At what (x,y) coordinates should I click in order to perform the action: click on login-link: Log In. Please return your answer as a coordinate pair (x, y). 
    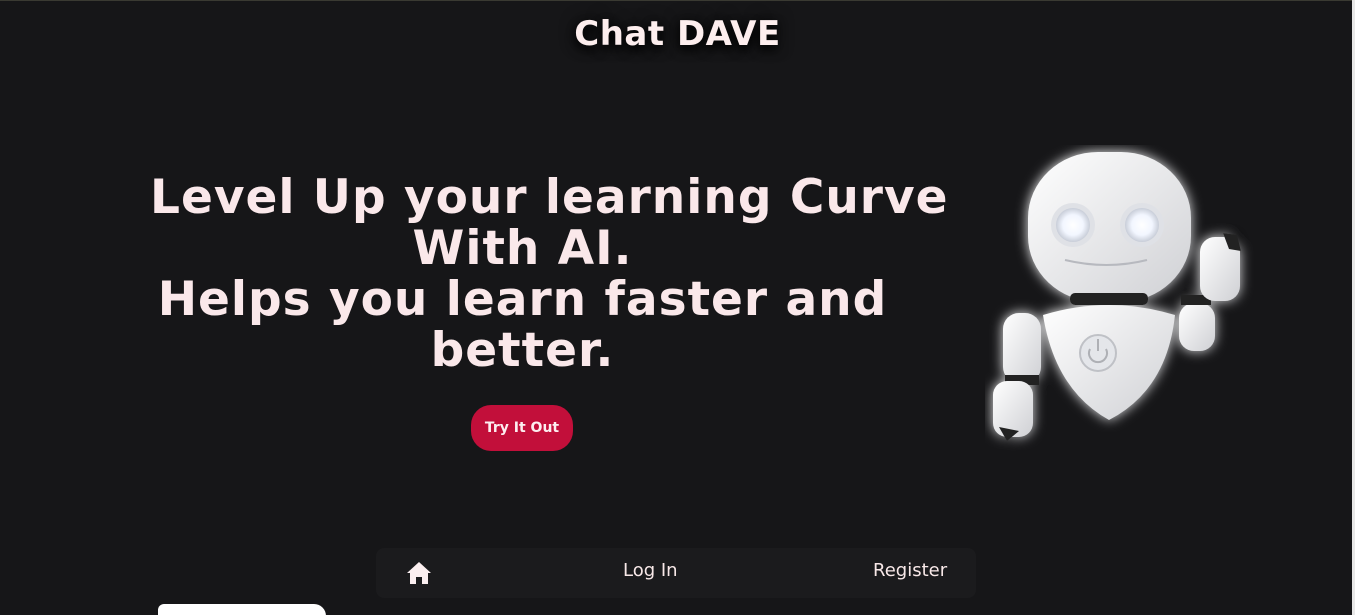
    Looking at the image, I should click on (650, 570).